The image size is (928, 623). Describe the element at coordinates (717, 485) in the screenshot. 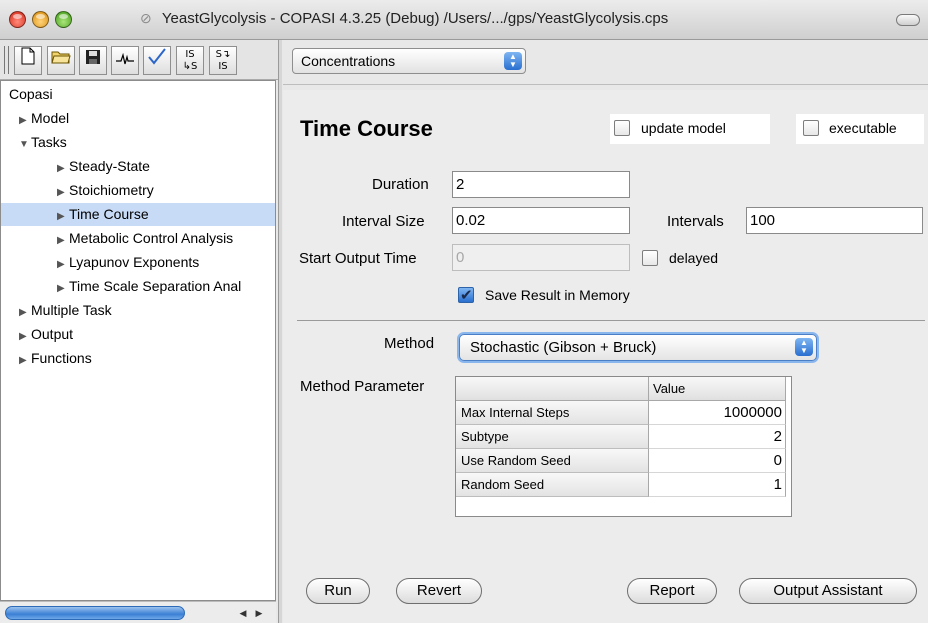

I see `table-cell: 1` at that location.